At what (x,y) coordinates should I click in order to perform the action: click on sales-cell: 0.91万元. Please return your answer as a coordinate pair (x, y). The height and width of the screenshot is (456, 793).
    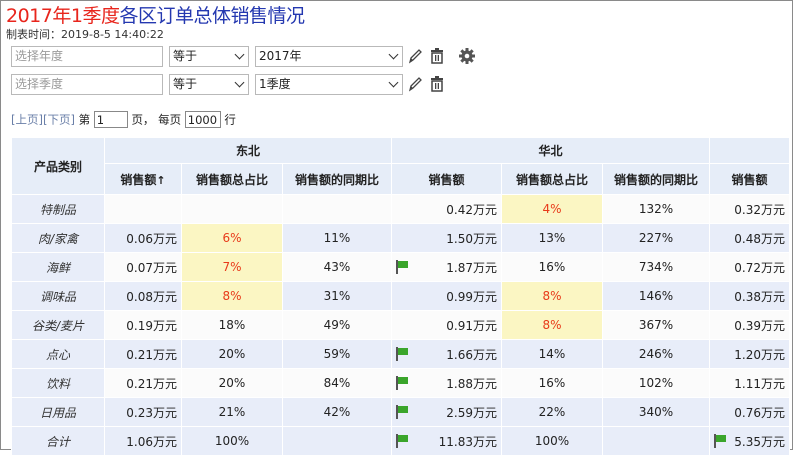
    Looking at the image, I should click on (446, 325).